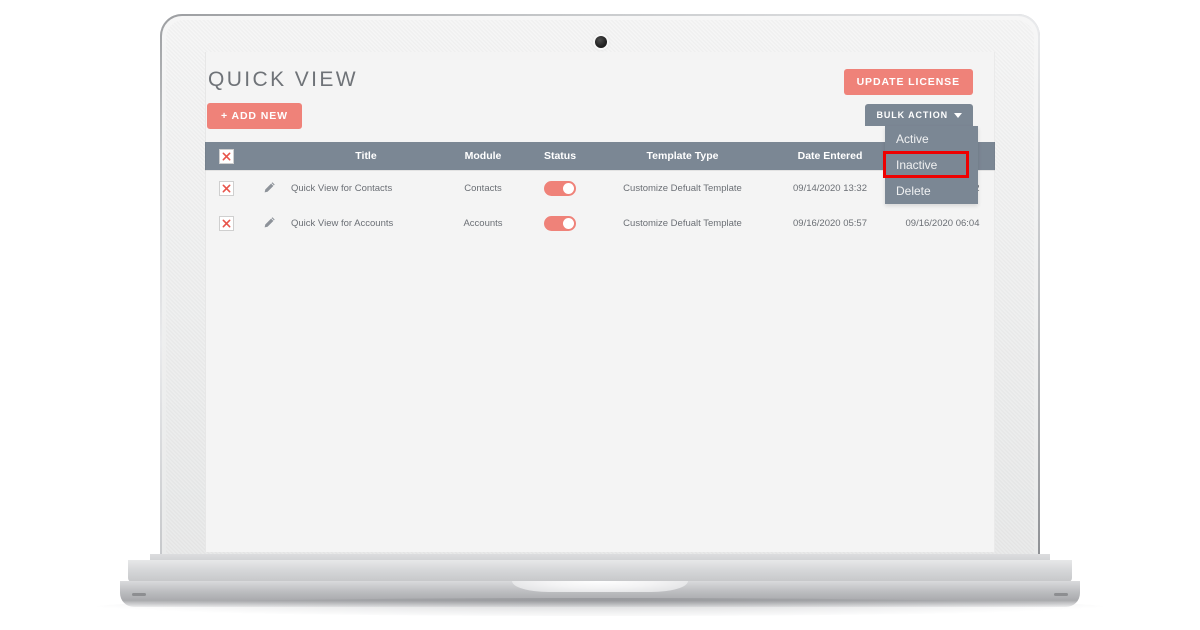 Image resolution: width=1200 pixels, height=630 pixels. I want to click on column-header-template-type: Template Type, so click(682, 156).